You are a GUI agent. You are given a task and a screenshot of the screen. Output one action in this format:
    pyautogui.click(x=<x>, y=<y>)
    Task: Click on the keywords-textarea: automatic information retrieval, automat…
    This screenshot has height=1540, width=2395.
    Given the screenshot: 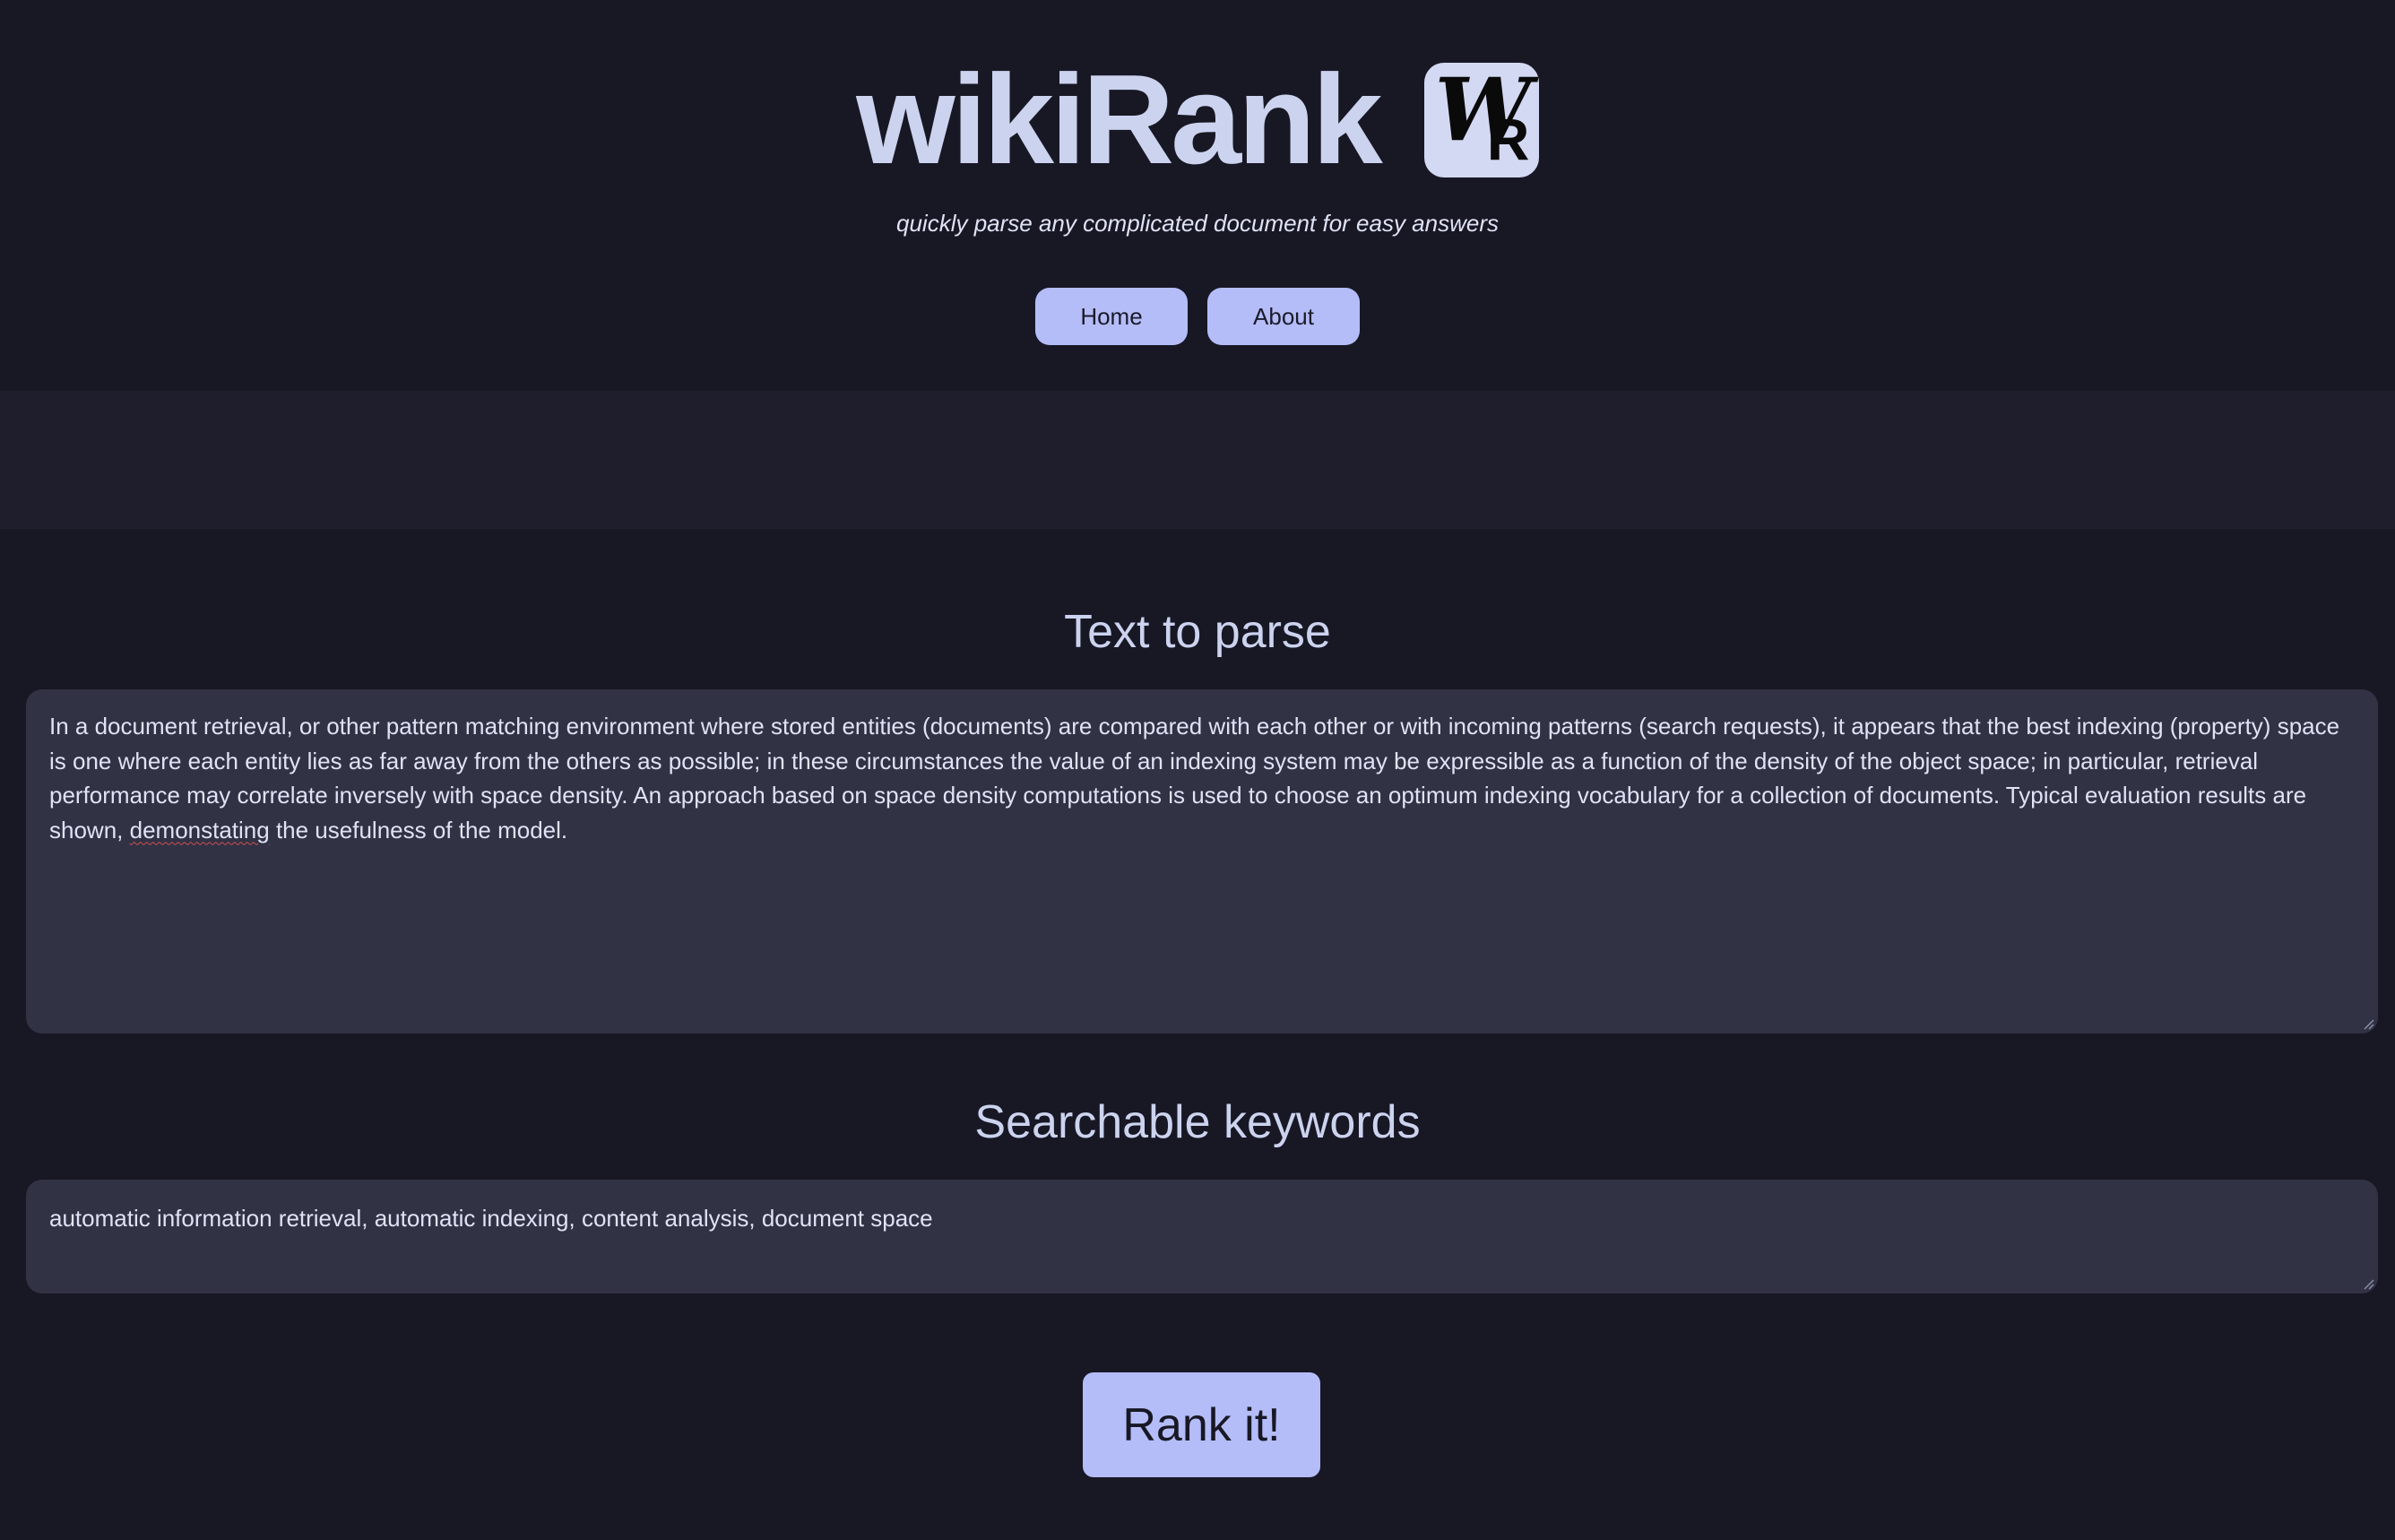 What is the action you would take?
    pyautogui.click(x=1202, y=1237)
    